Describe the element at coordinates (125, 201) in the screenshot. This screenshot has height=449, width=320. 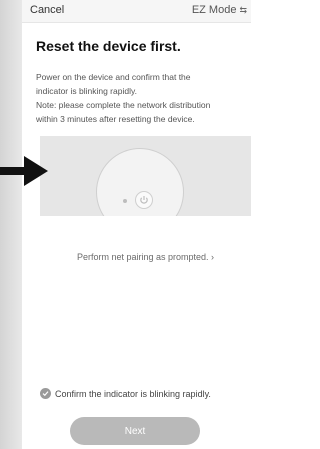
I see `indicator-light` at that location.